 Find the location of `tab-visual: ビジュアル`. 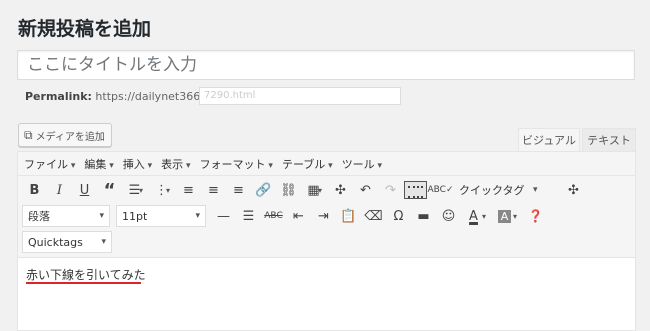

tab-visual: ビジュアル is located at coordinates (549, 139).